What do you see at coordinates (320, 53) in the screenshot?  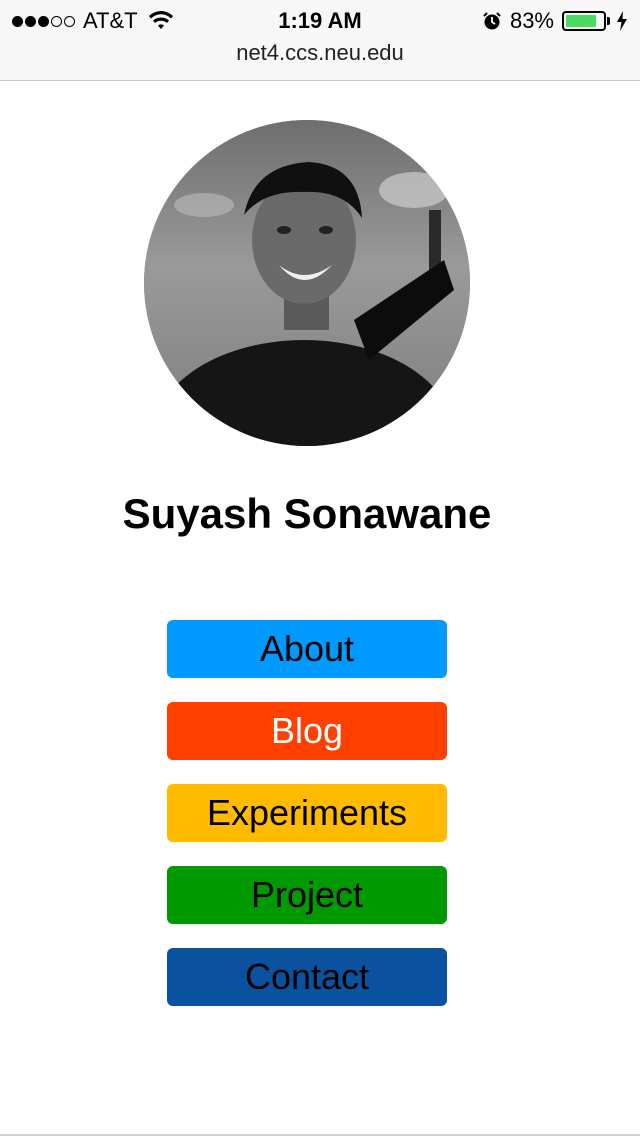 I see `address-bar-url: net4.ccs.neu.edu` at bounding box center [320, 53].